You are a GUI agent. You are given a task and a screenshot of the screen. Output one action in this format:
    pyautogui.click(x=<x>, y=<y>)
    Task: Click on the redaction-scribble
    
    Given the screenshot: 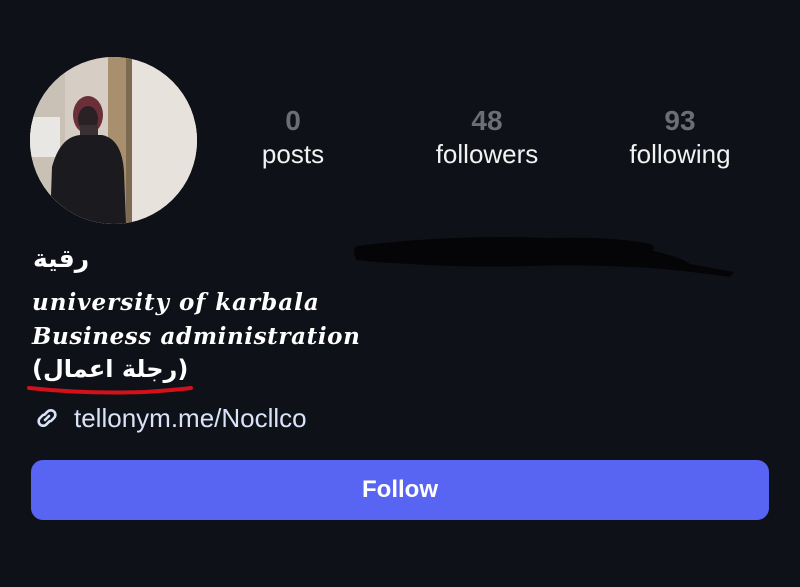 What is the action you would take?
    pyautogui.click(x=544, y=257)
    